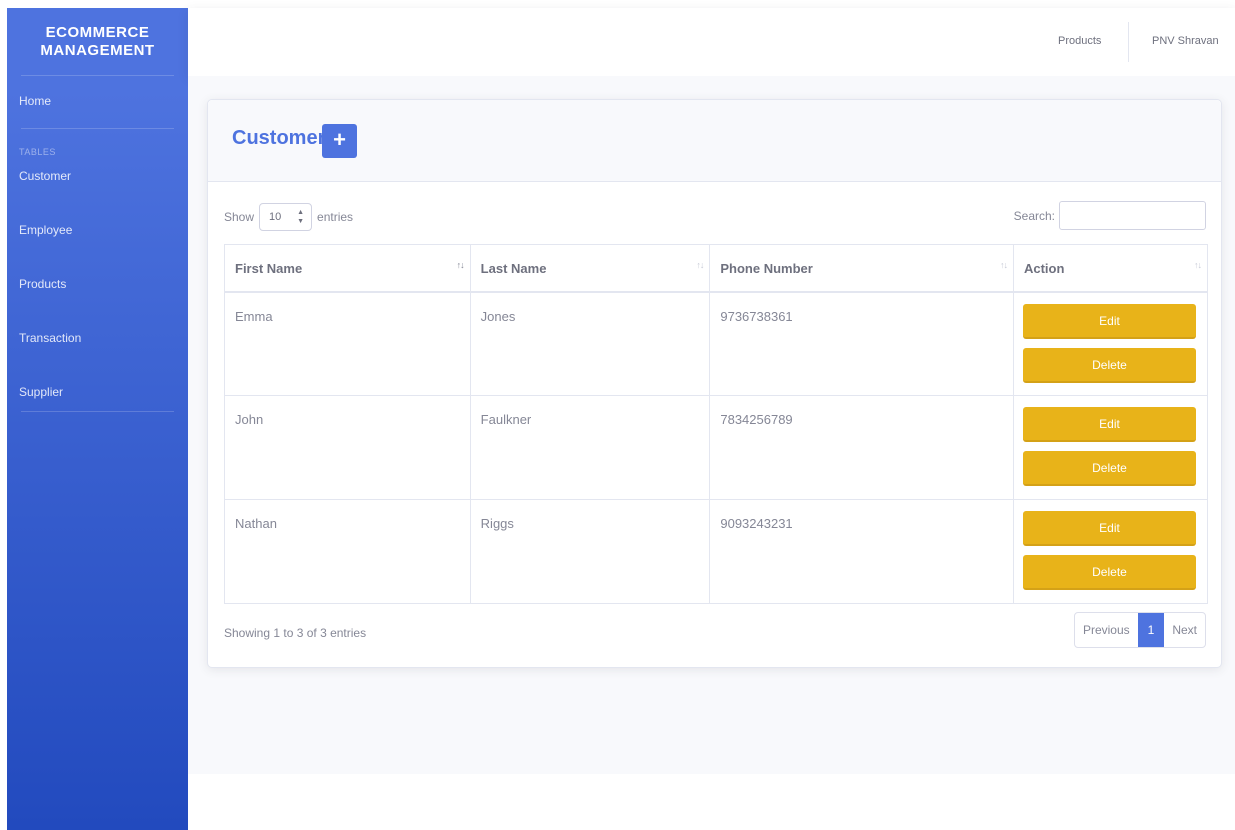 This screenshot has height=830, width=1235. What do you see at coordinates (1184, 630) in the screenshot?
I see `pagination-next: Next` at bounding box center [1184, 630].